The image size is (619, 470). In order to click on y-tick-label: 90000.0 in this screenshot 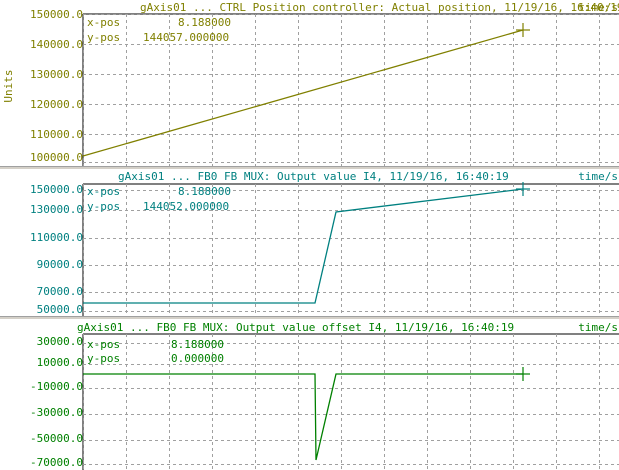, I will do `click(59, 264)`.